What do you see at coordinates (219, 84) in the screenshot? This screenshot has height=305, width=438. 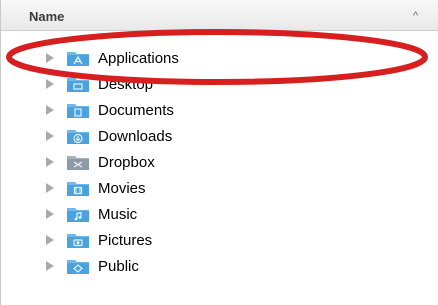 I see `list-item: Desktop` at bounding box center [219, 84].